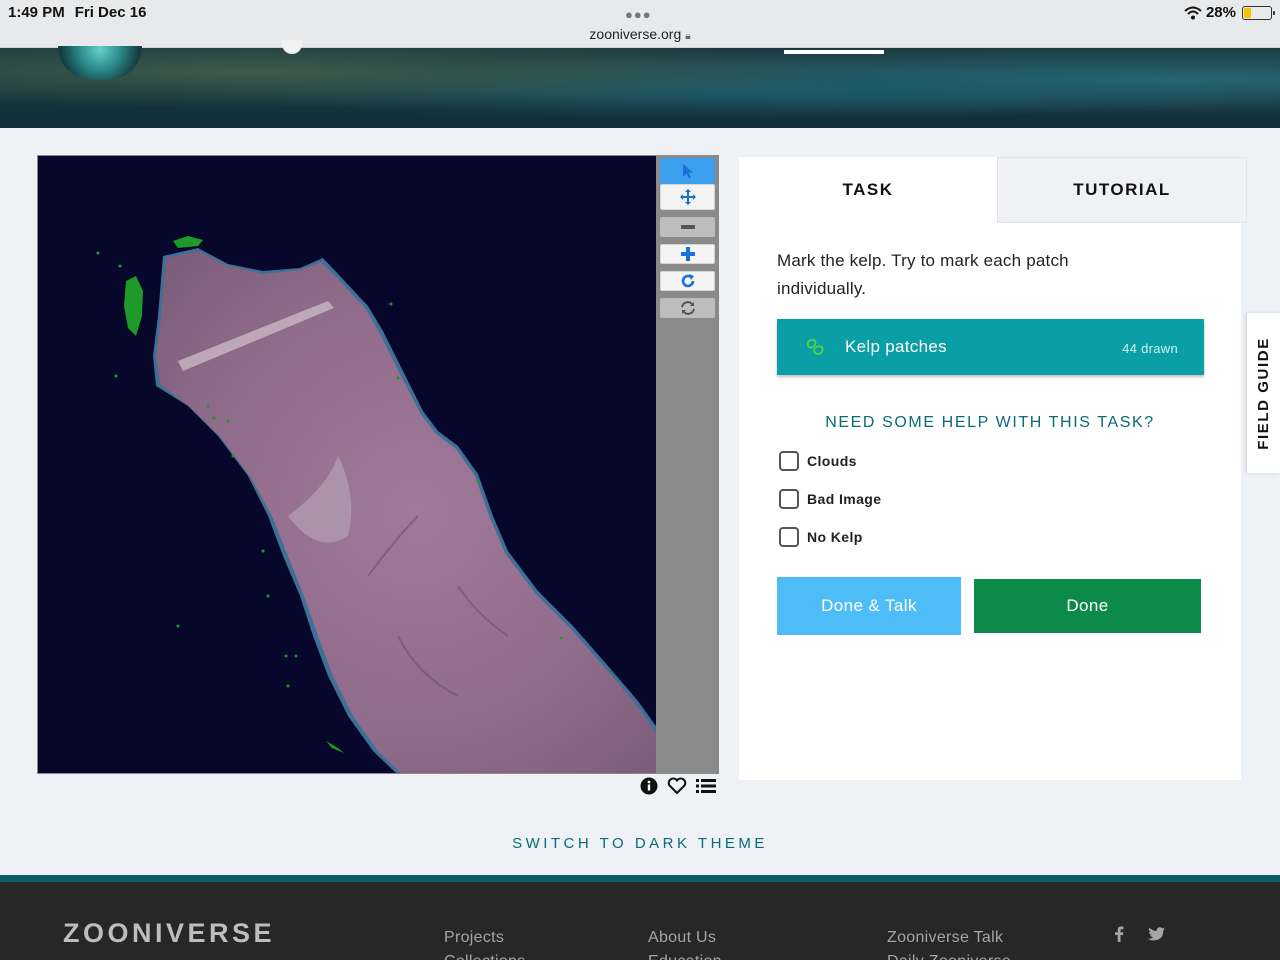 The width and height of the screenshot is (1280, 960). Describe the element at coordinates (1247, 12) in the screenshot. I see `battery-fill` at that location.